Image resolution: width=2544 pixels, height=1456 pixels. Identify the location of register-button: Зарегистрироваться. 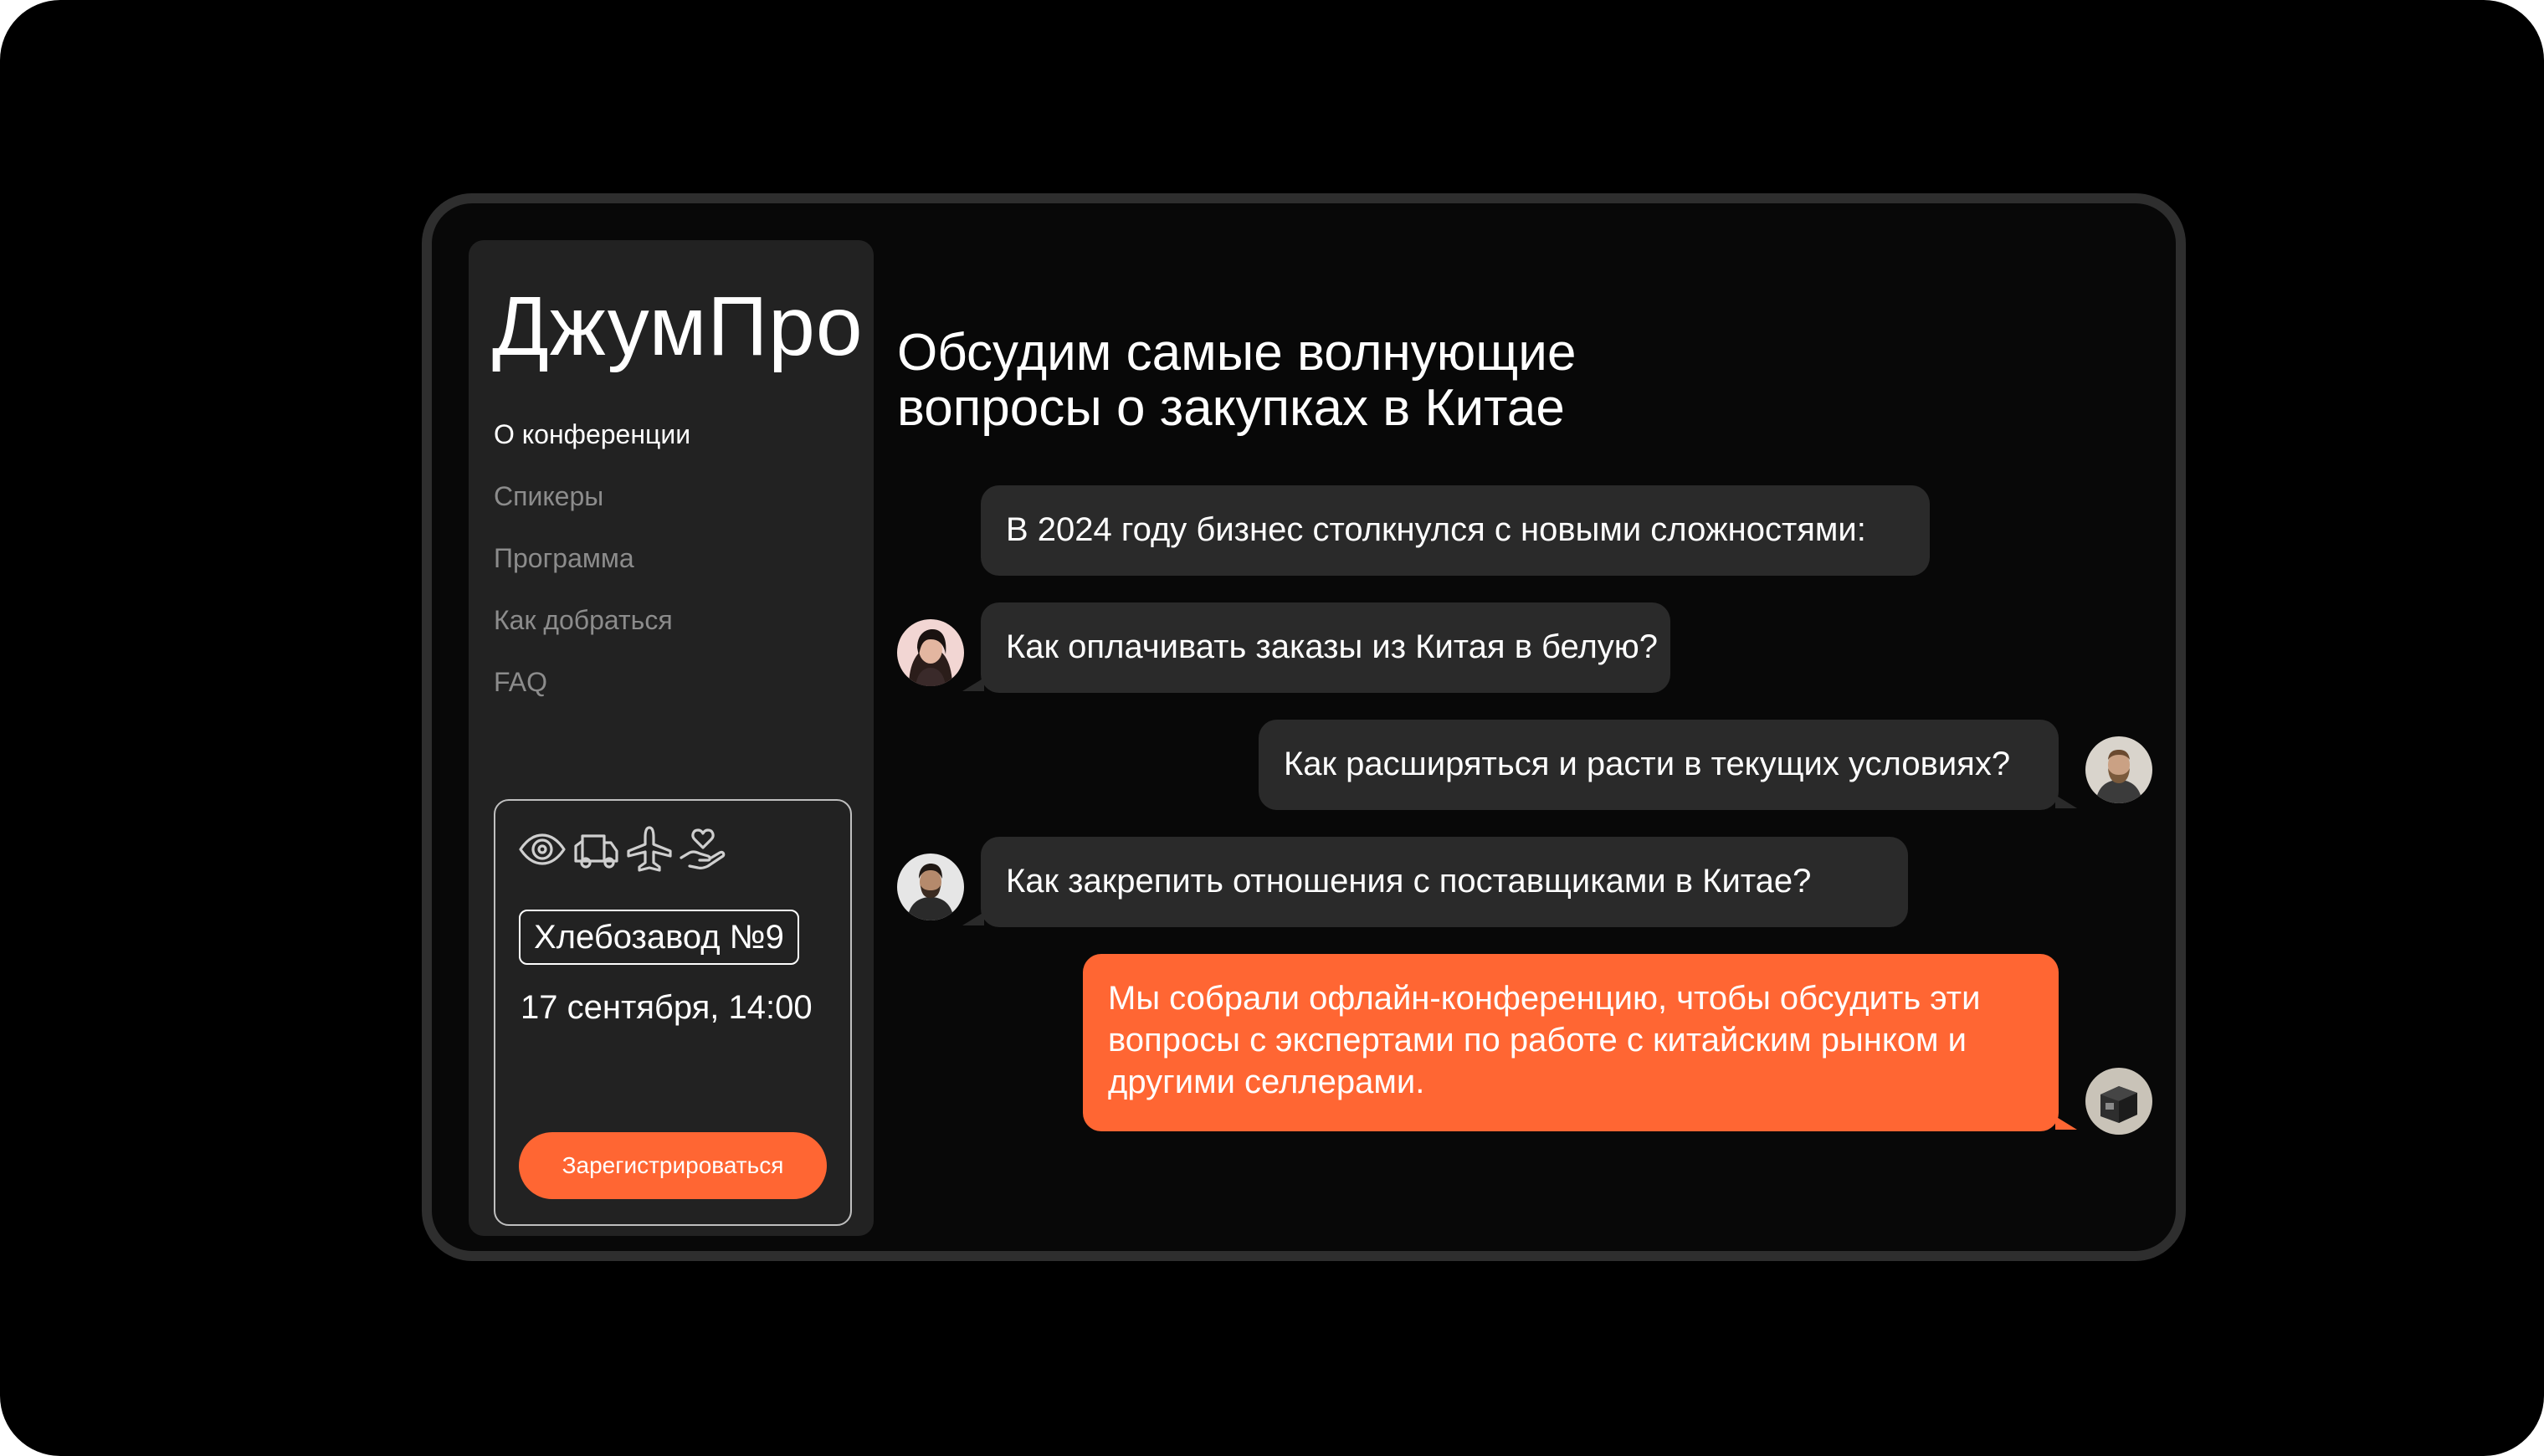
(673, 1165).